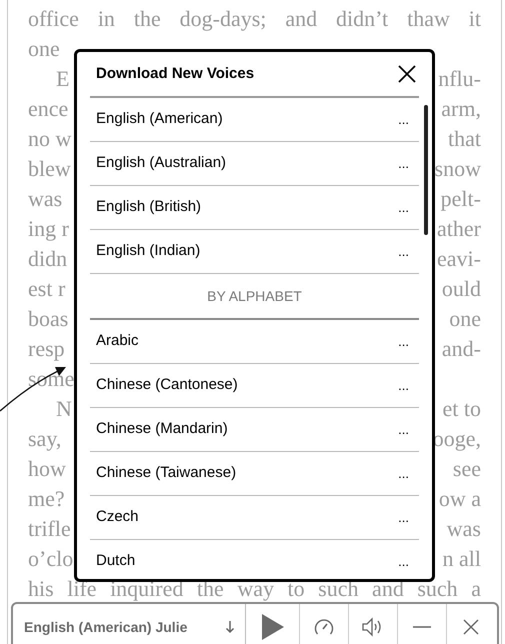 The width and height of the screenshot is (505, 644). What do you see at coordinates (47, 469) in the screenshot?
I see `book-text: how` at bounding box center [47, 469].